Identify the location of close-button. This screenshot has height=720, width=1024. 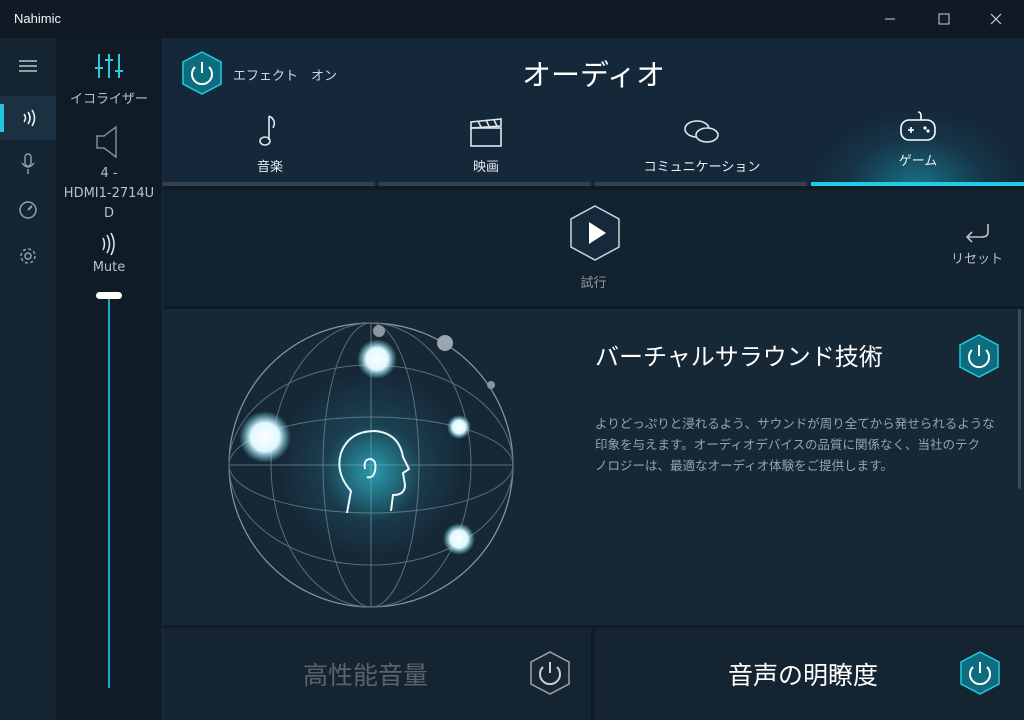
(996, 19).